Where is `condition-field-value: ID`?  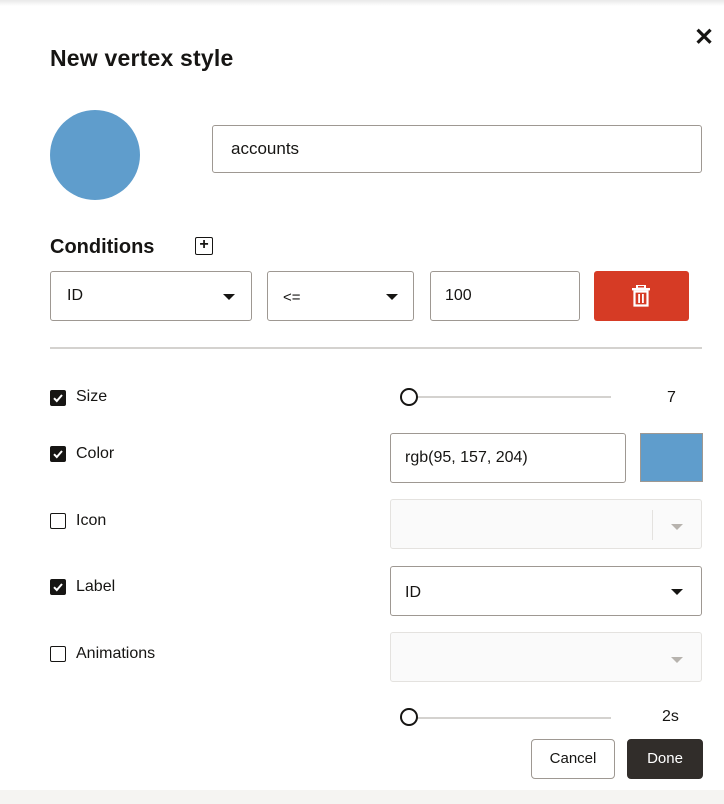 condition-field-value: ID is located at coordinates (75, 295).